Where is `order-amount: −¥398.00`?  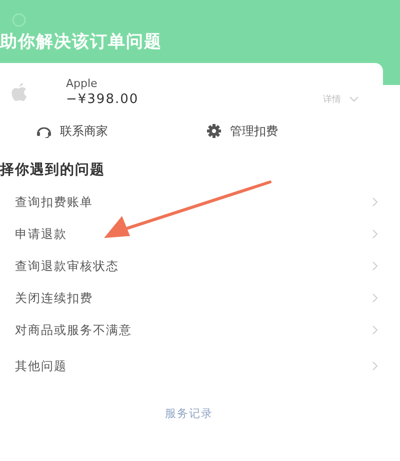 order-amount: −¥398.00 is located at coordinates (103, 99).